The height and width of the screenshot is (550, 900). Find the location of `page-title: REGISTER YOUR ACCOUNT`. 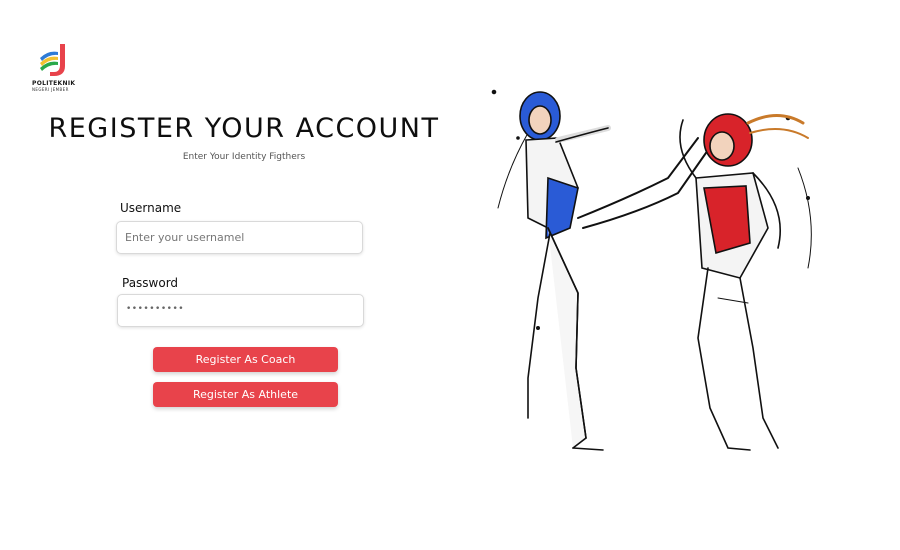

page-title: REGISTER YOUR ACCOUNT is located at coordinates (244, 128).